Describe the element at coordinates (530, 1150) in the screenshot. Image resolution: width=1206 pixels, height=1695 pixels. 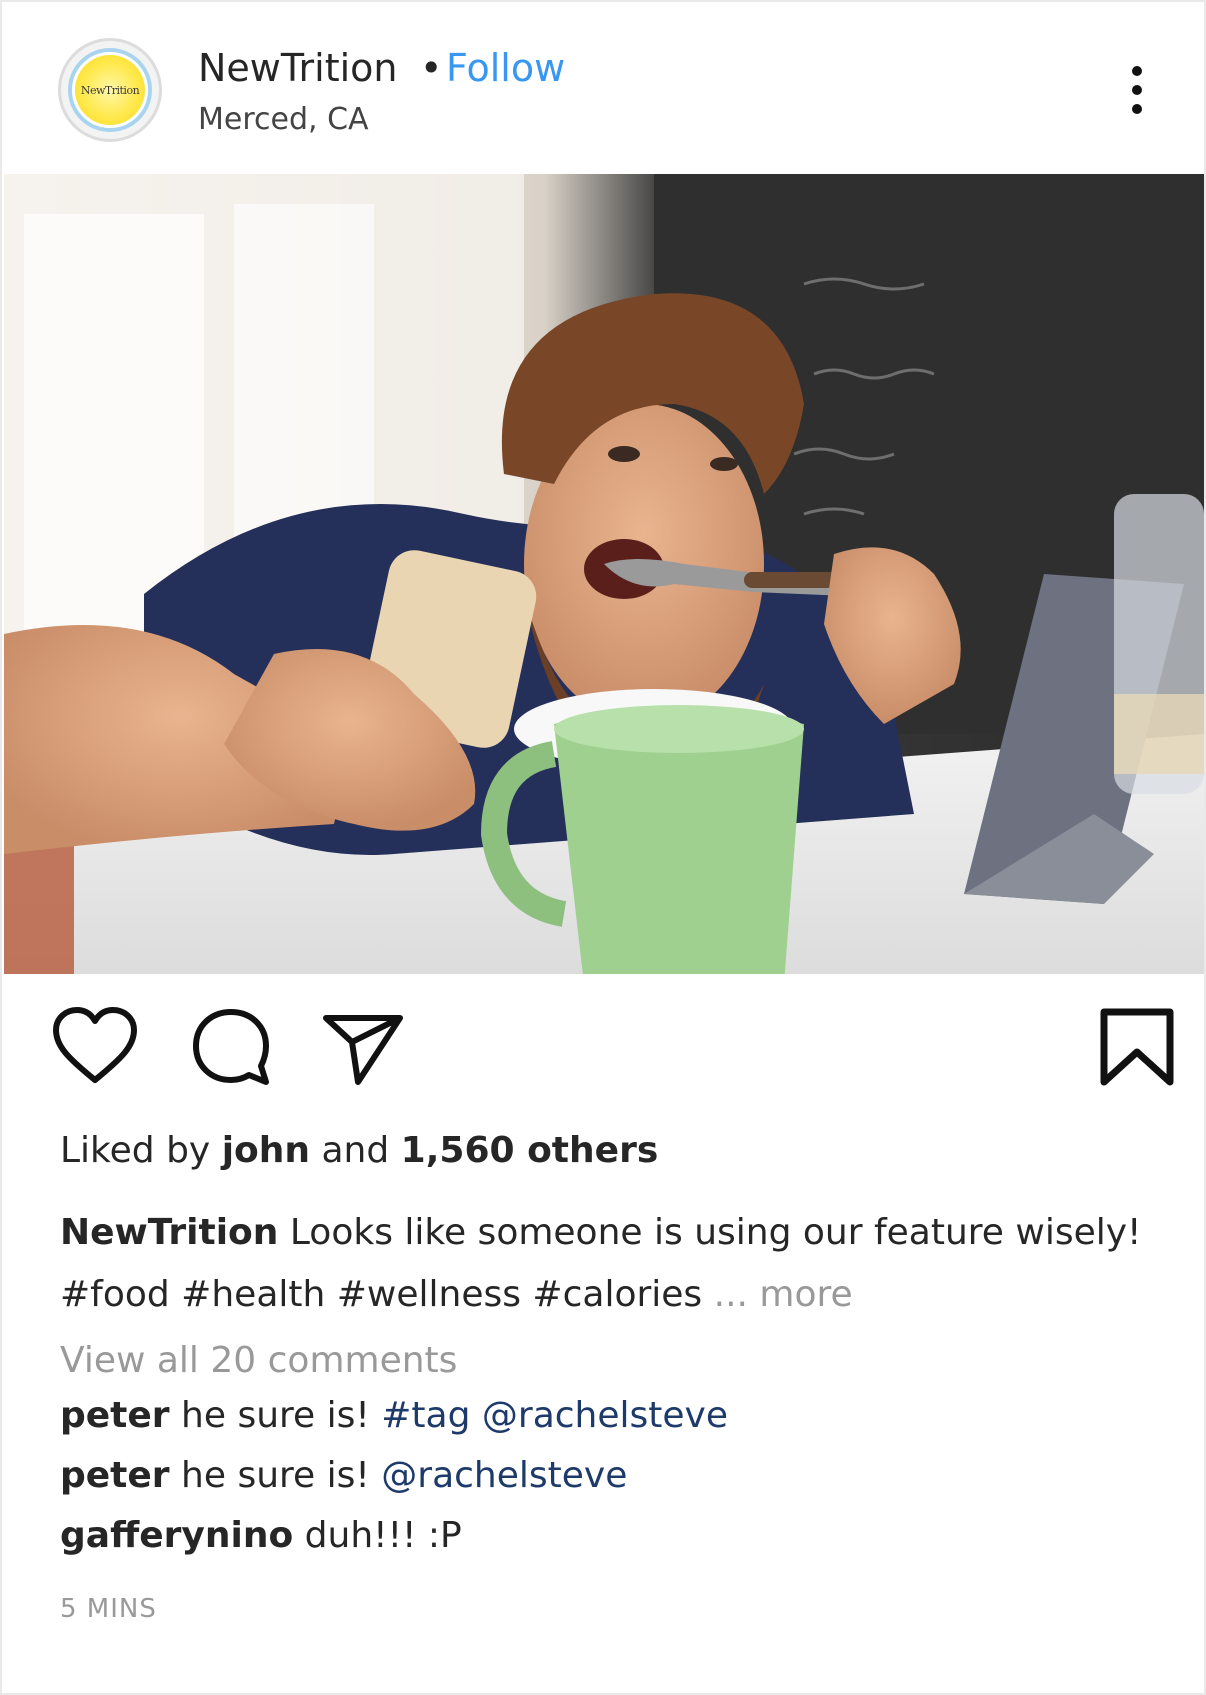
I see `likes-count: 1,560 others` at that location.